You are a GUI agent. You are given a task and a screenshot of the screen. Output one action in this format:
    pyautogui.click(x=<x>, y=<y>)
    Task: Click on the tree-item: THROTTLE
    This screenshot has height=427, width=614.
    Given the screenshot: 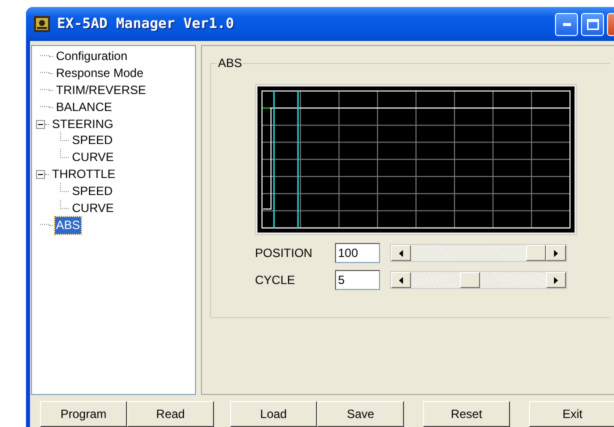 What is the action you would take?
    pyautogui.click(x=83, y=175)
    